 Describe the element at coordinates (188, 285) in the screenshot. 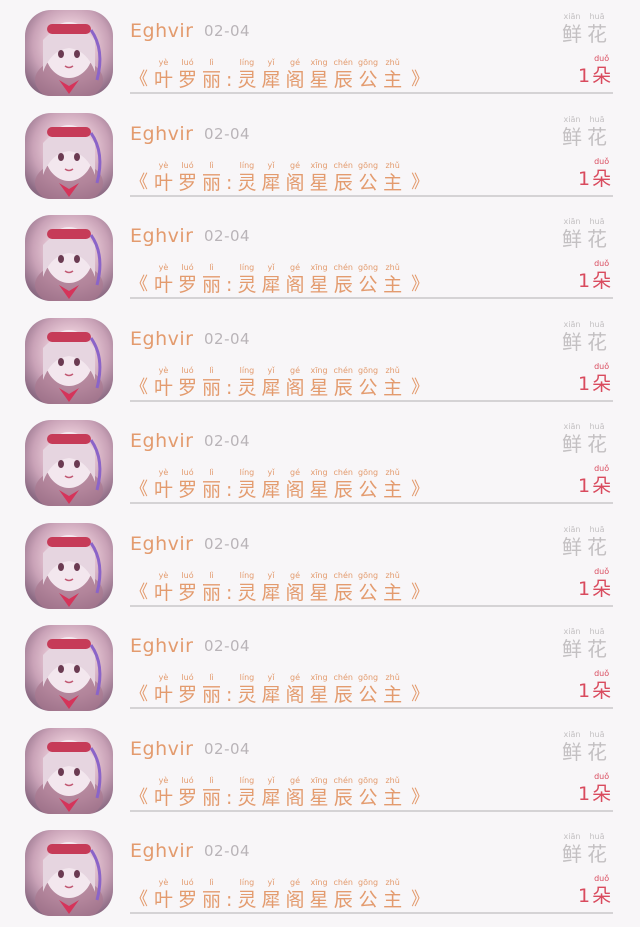

I see `title-hanzi: 罗` at that location.